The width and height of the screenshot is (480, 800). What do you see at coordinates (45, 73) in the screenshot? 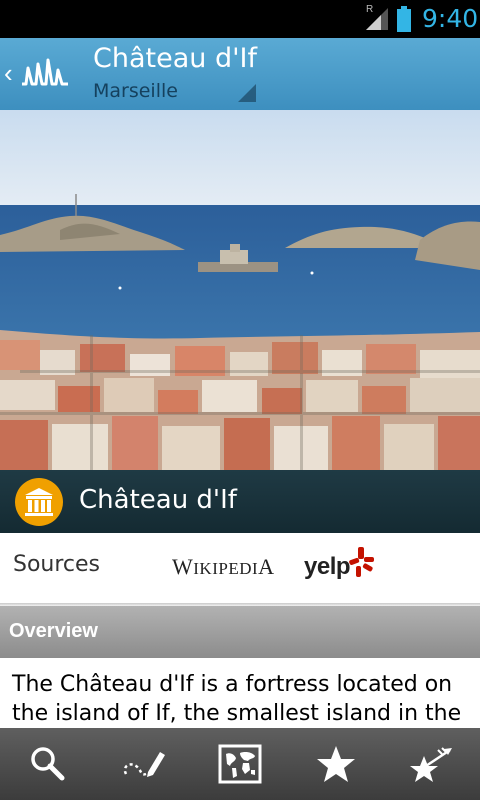
I see `app-logo-icon` at bounding box center [45, 73].